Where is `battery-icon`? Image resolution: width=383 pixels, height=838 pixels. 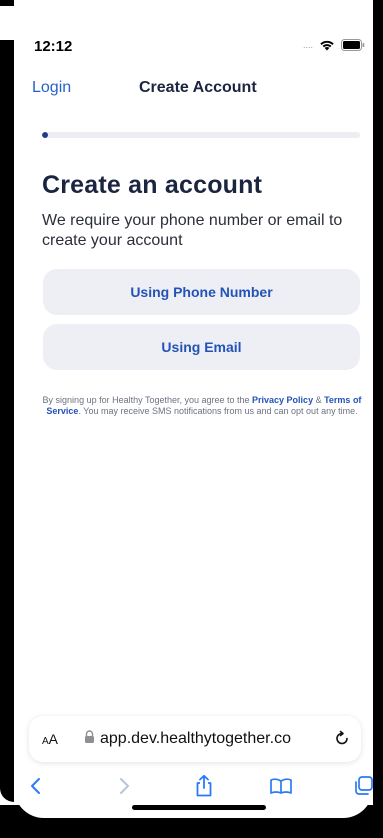
battery-icon is located at coordinates (353, 45).